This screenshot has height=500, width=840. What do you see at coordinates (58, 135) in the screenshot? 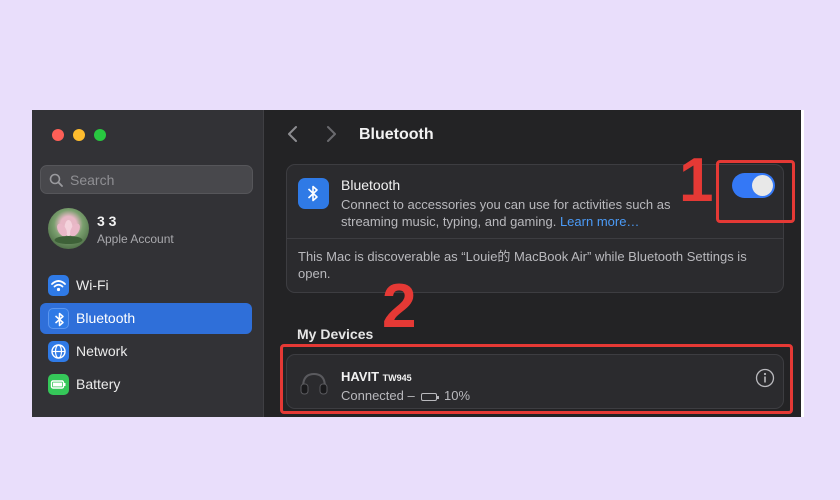
I see `close-window-button` at bounding box center [58, 135].